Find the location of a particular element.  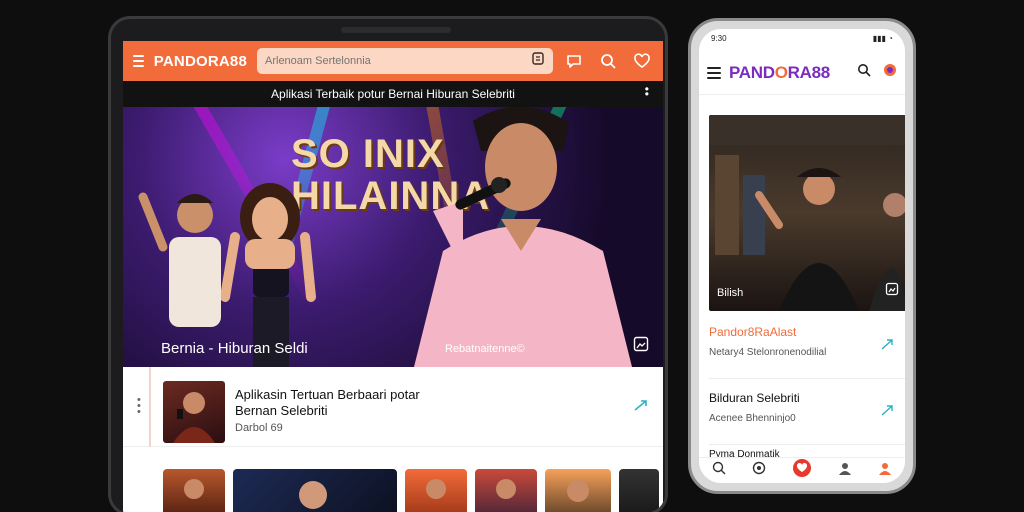

article-meta: Darbol 69 is located at coordinates (259, 428).